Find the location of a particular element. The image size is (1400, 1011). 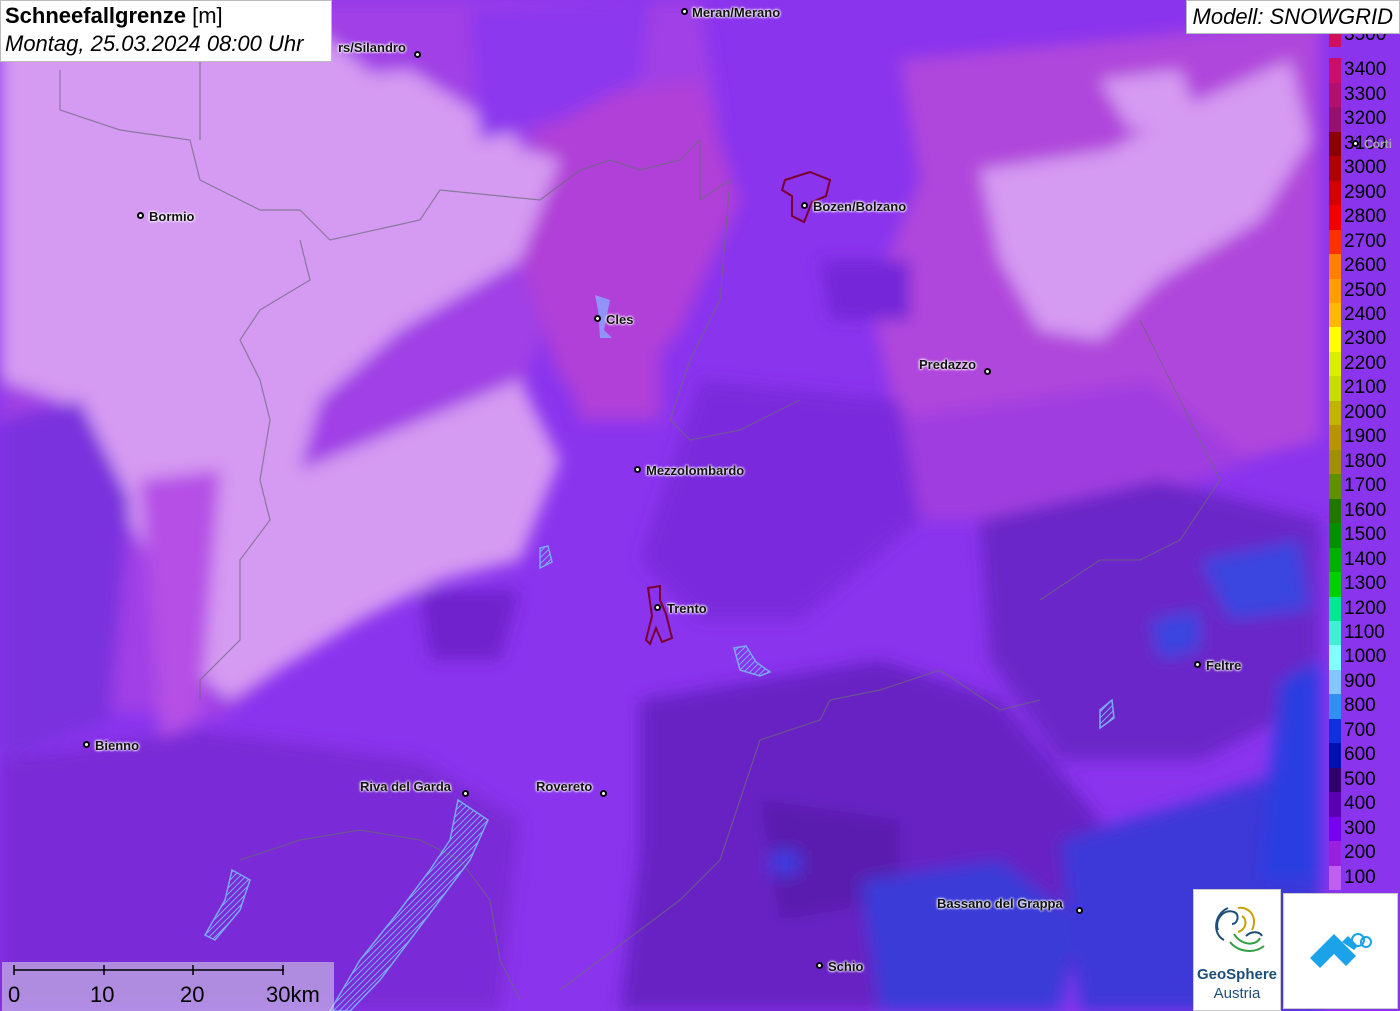

city-label-silandro: rs/Silandro is located at coordinates (372, 47).